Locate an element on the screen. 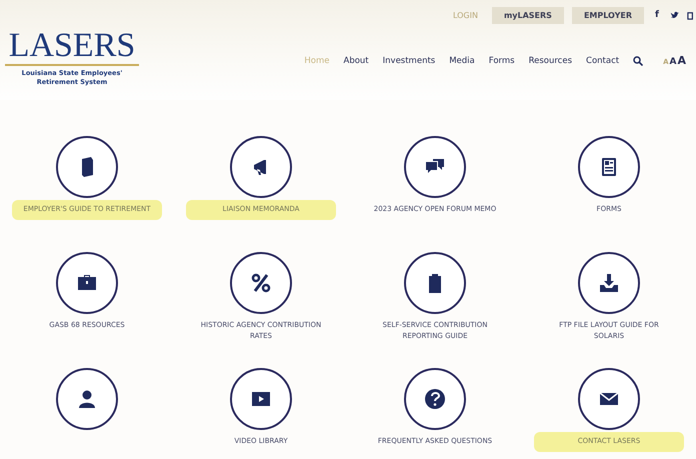 The height and width of the screenshot is (459, 696). header-button: myLASERS is located at coordinates (528, 15).